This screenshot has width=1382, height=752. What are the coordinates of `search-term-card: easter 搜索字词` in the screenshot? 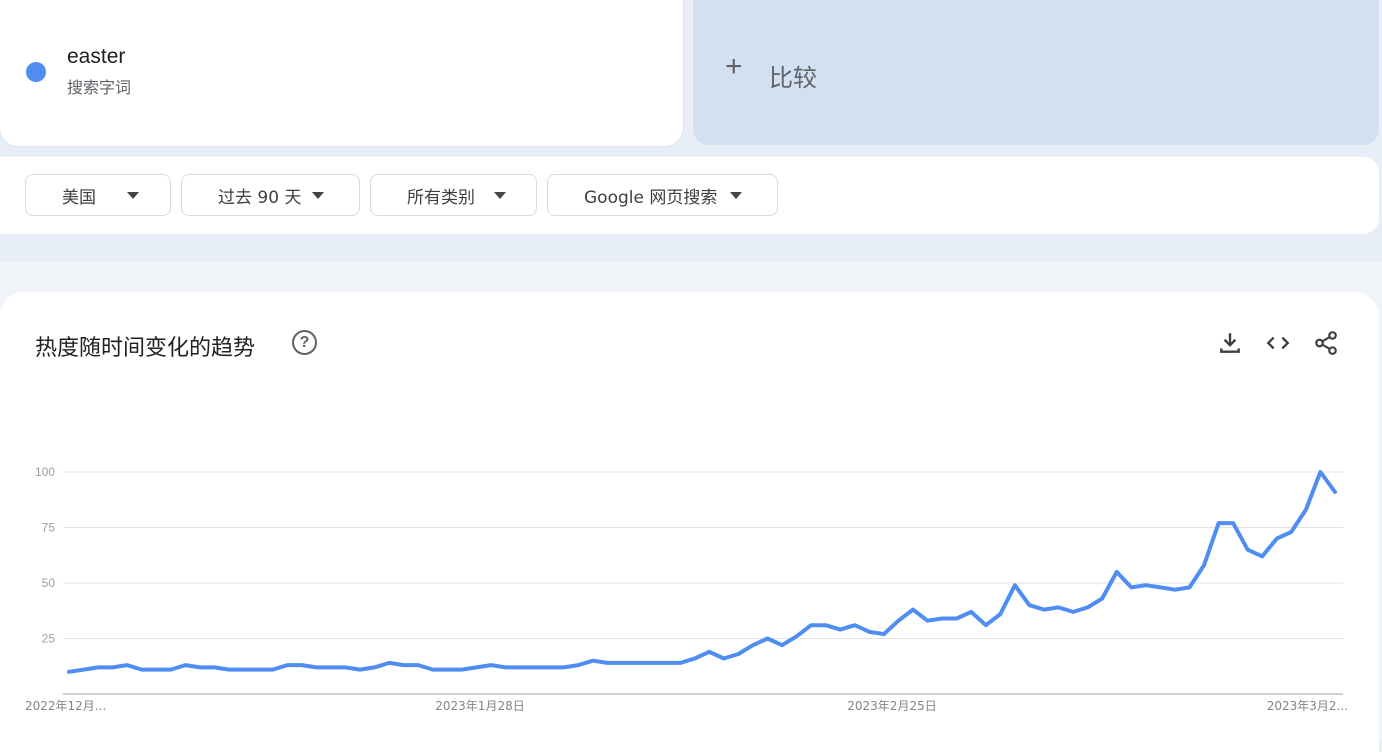 It's located at (341, 73).